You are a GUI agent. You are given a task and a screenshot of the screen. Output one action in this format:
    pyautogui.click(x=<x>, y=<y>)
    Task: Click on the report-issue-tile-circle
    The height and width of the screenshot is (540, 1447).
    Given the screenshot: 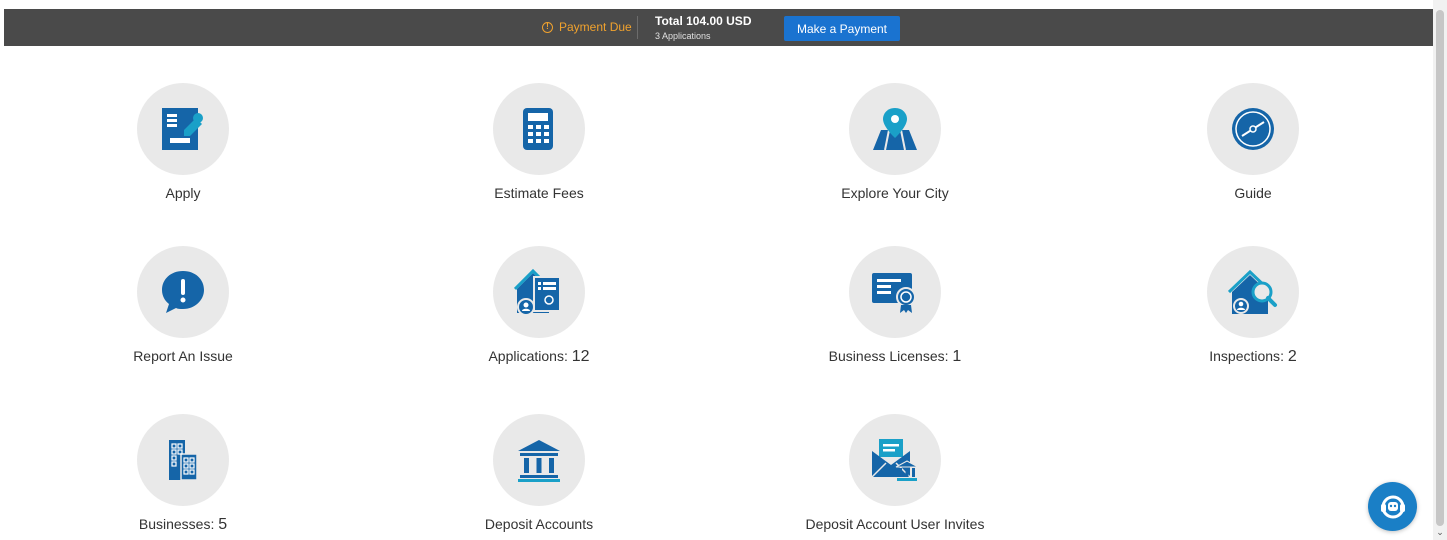 What is the action you would take?
    pyautogui.click(x=183, y=292)
    